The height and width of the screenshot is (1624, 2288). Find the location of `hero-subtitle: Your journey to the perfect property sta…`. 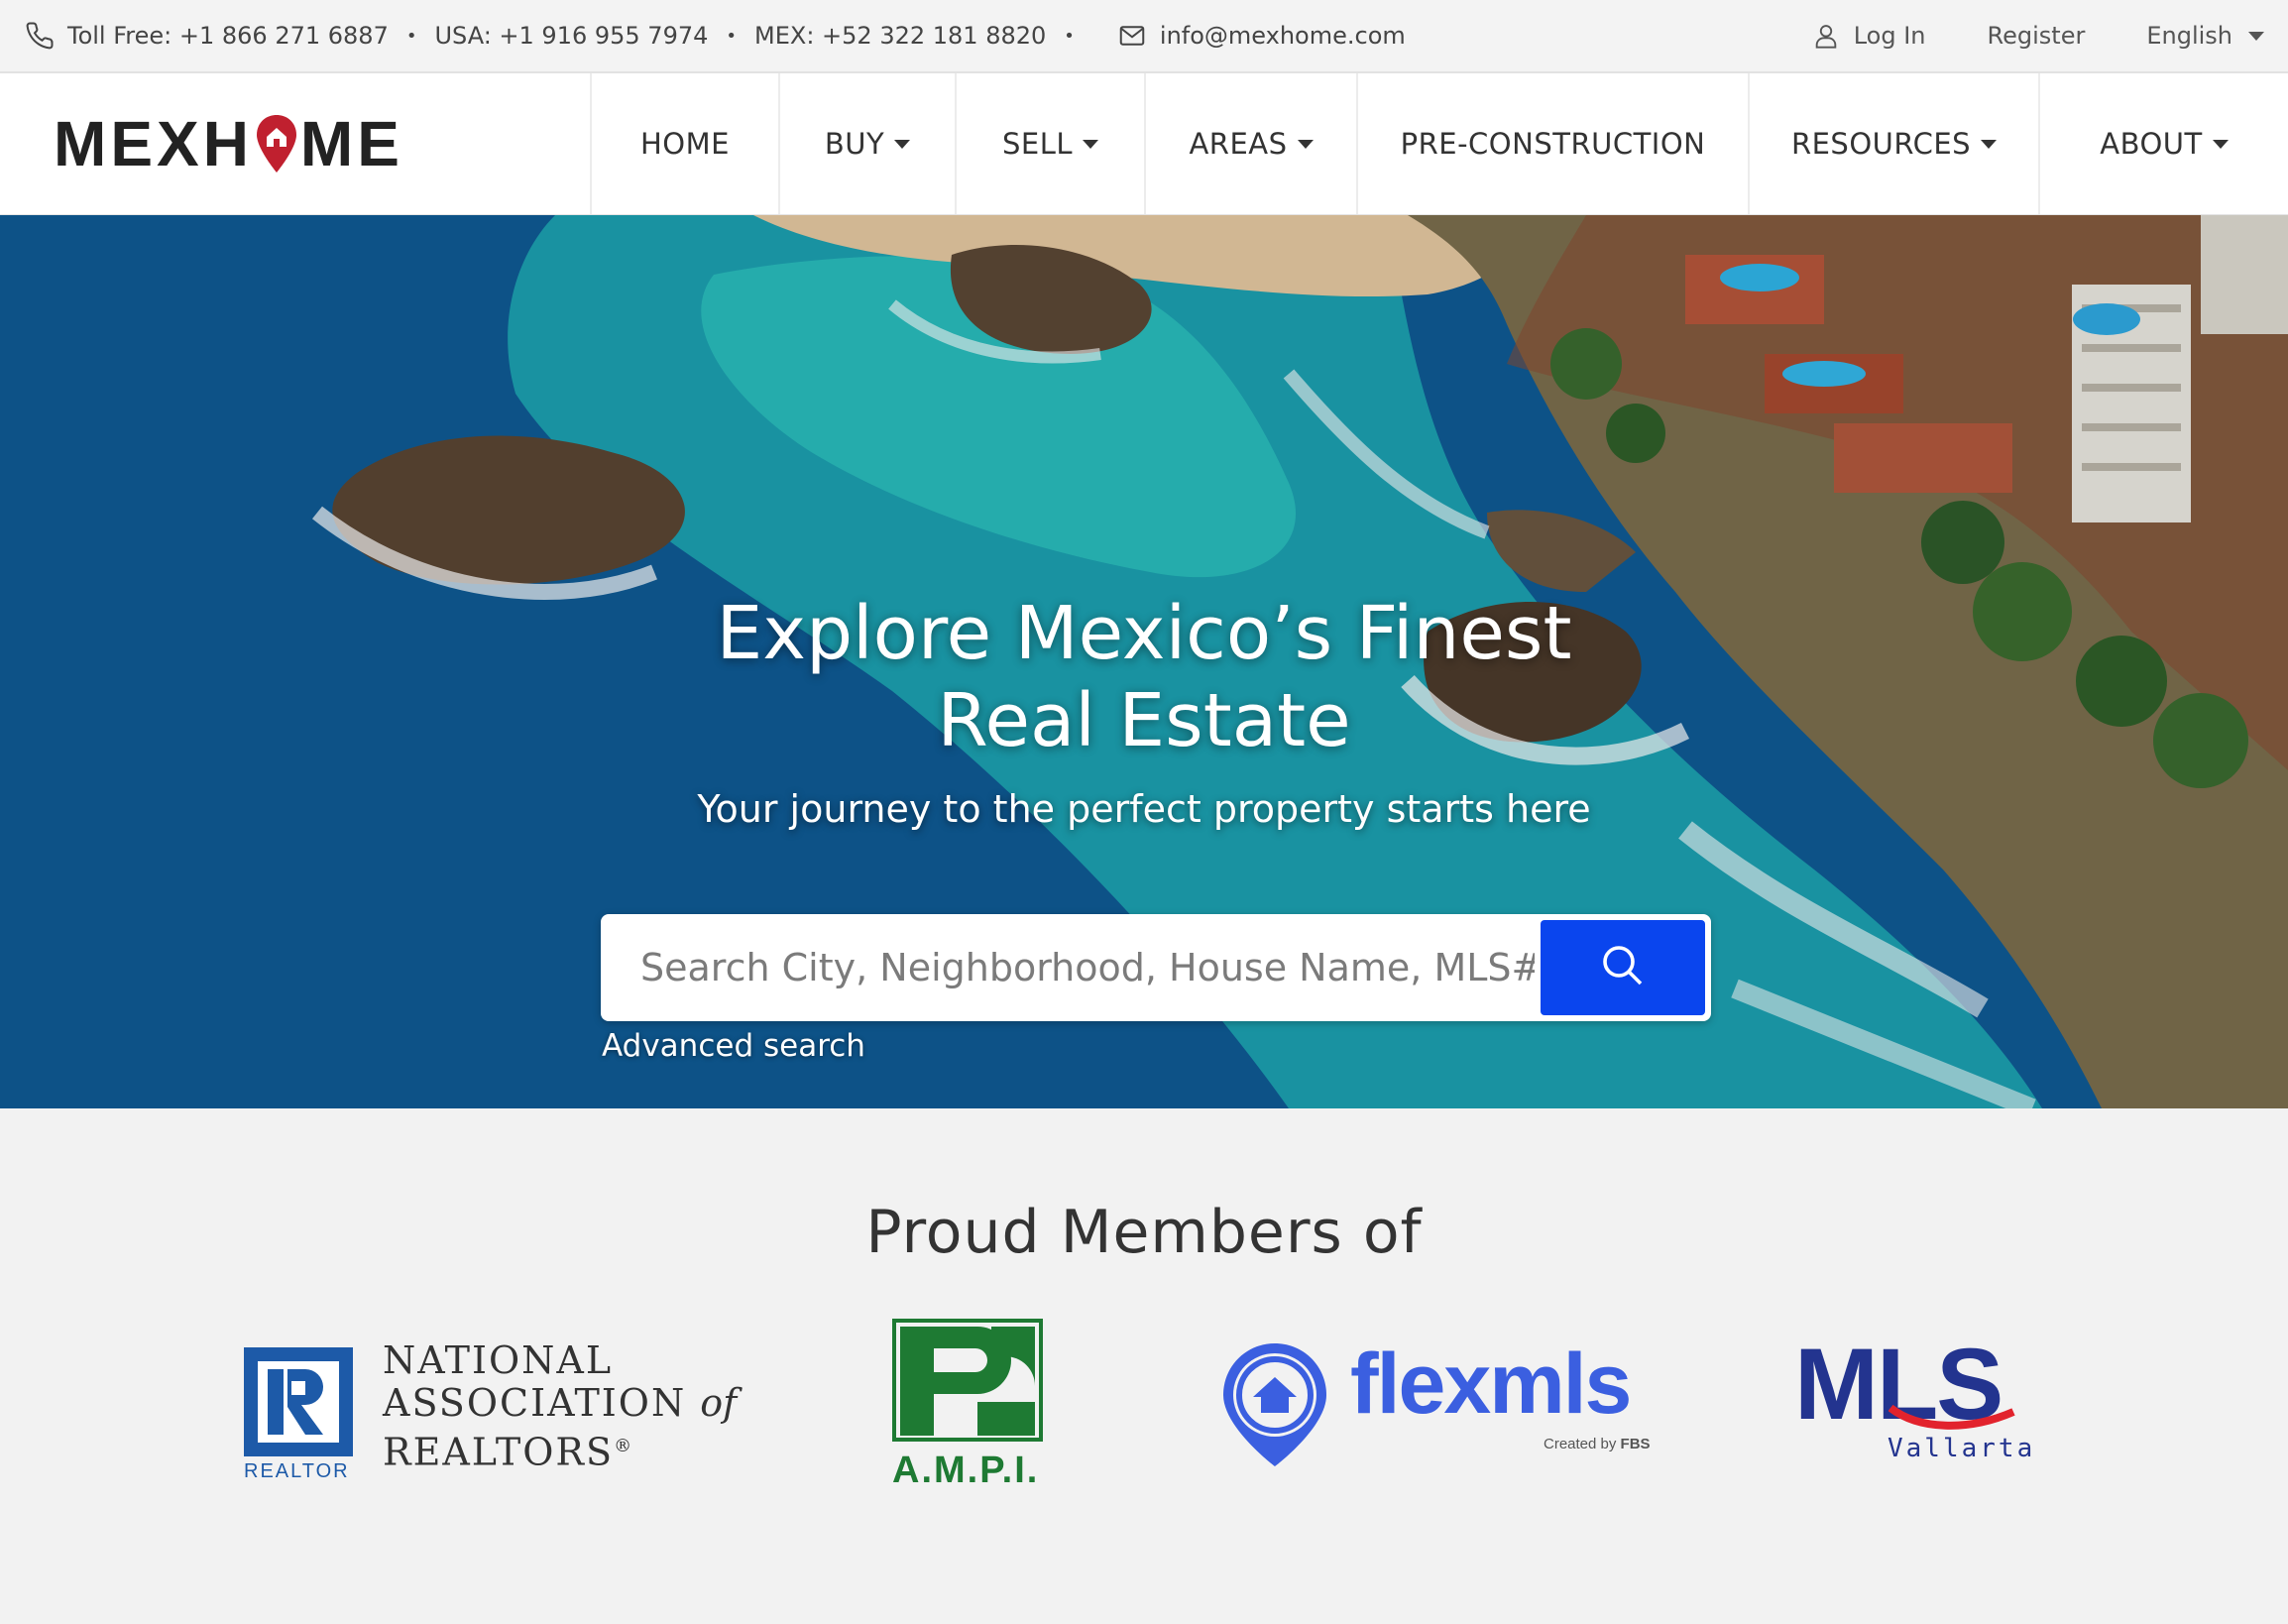

hero-subtitle: Your journey to the perfect property sta… is located at coordinates (1144, 809).